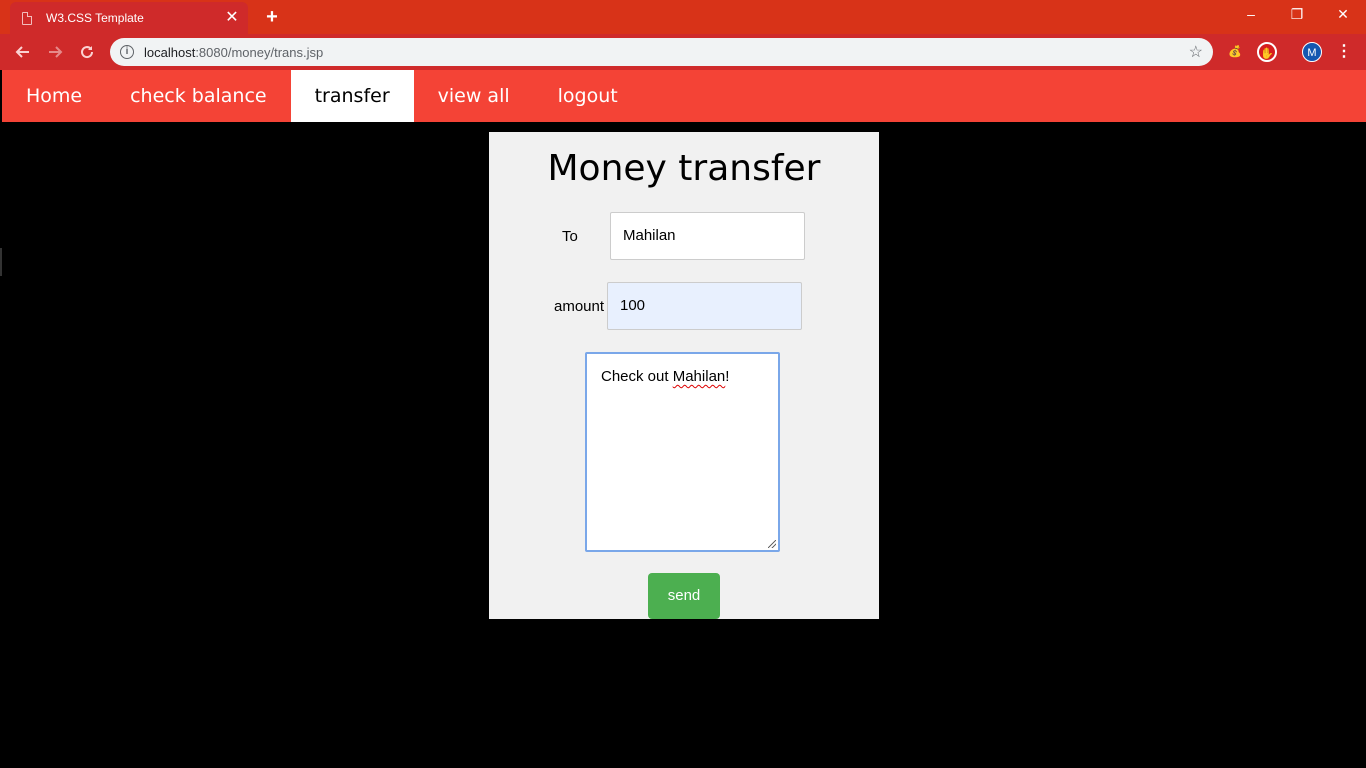 This screenshot has height=768, width=1366. What do you see at coordinates (637, 376) in the screenshot?
I see `message-text: Check out` at bounding box center [637, 376].